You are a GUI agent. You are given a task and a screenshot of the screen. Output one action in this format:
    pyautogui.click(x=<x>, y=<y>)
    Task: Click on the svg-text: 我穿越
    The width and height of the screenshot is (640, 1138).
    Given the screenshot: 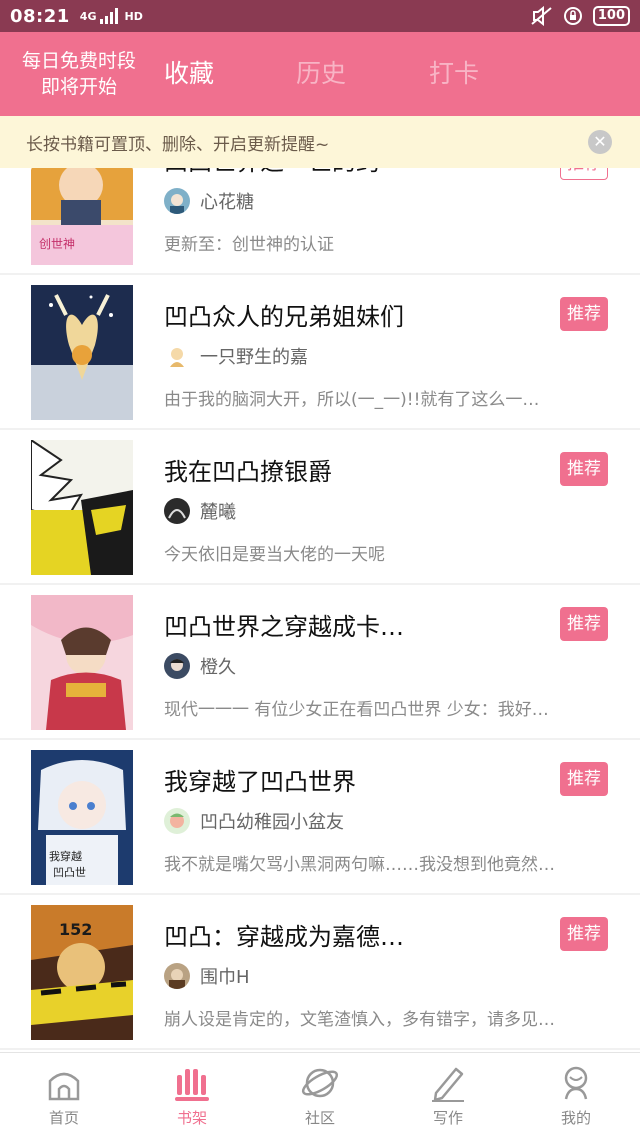 What is the action you would take?
    pyautogui.click(x=65, y=856)
    